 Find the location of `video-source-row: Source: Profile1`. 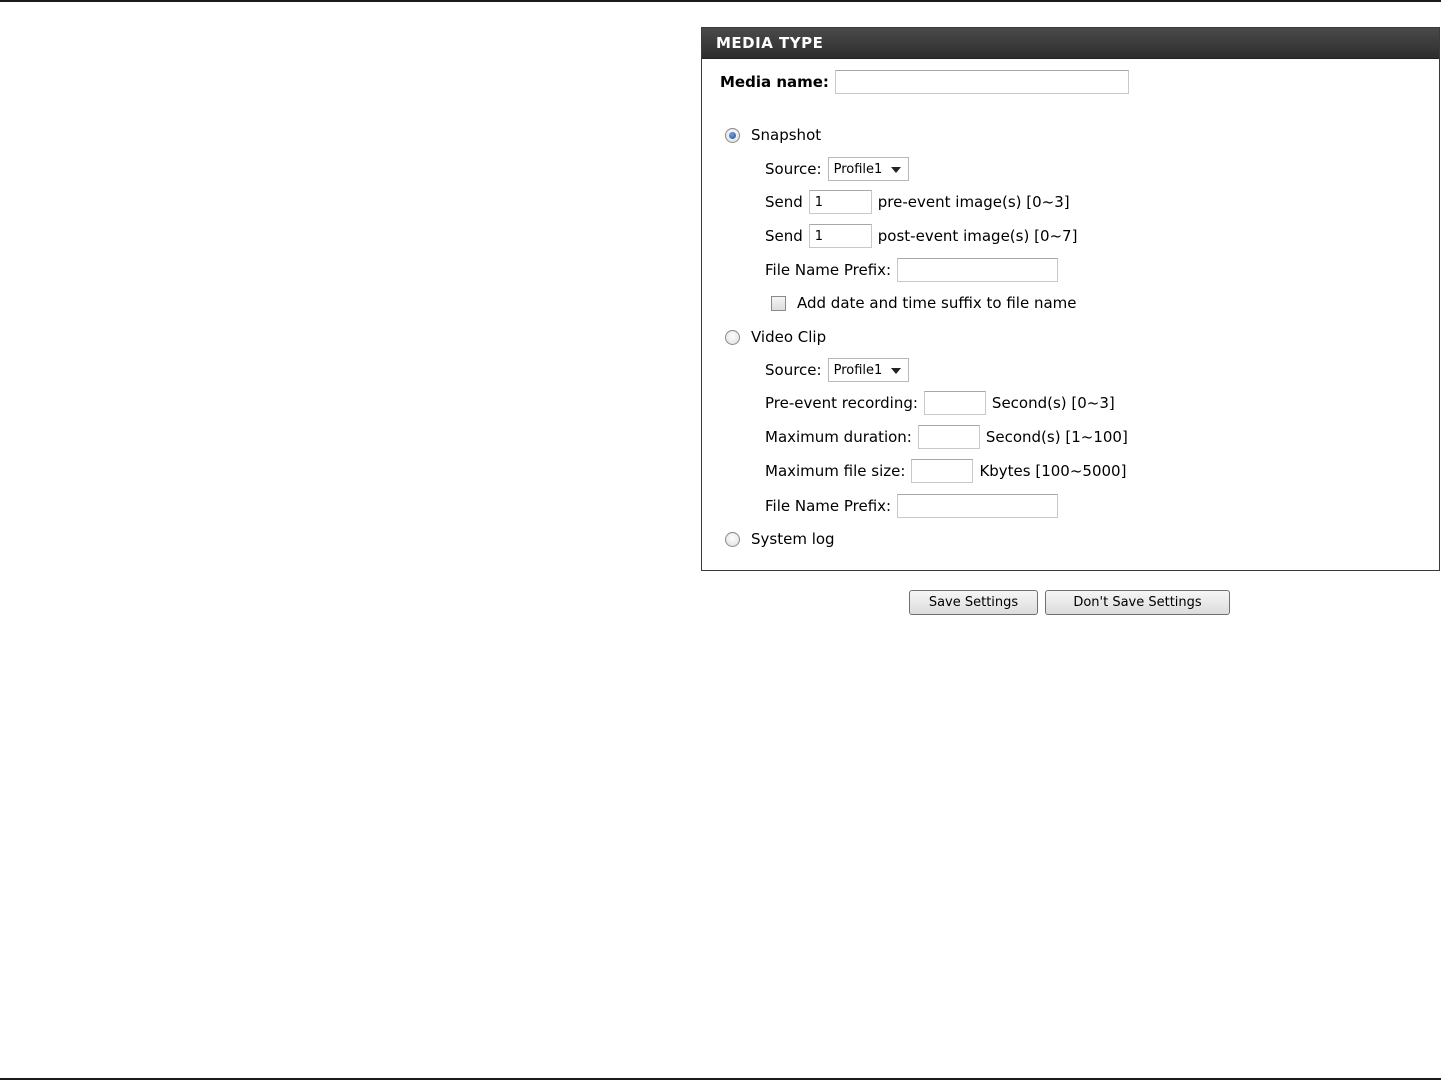

video-source-row: Source: Profile1 is located at coordinates (837, 370).